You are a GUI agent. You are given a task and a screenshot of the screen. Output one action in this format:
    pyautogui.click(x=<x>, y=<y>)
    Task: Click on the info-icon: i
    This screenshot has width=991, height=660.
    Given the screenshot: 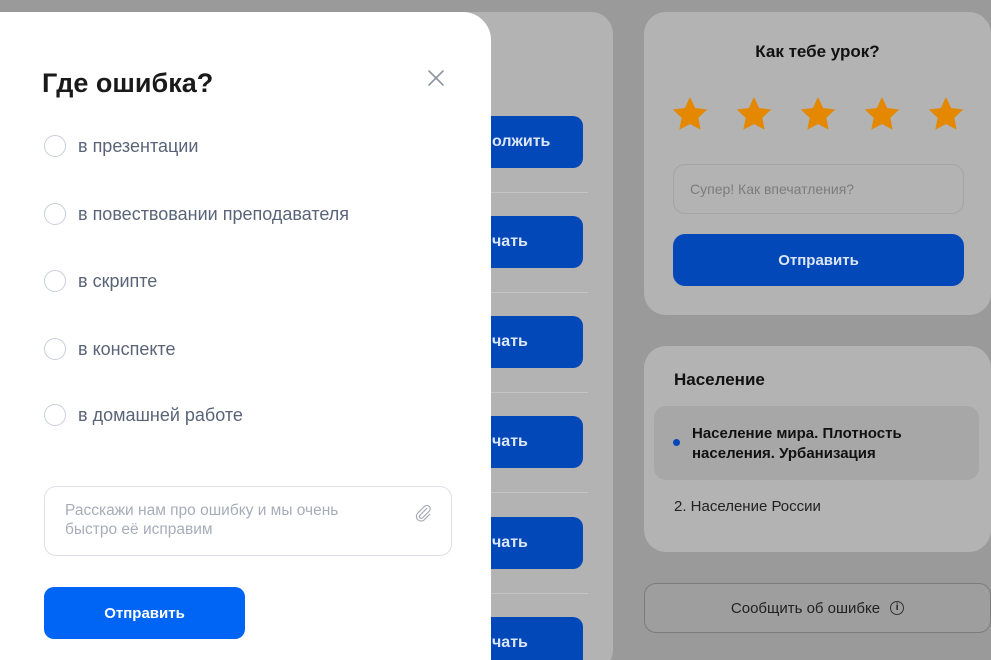 What is the action you would take?
    pyautogui.click(x=897, y=608)
    